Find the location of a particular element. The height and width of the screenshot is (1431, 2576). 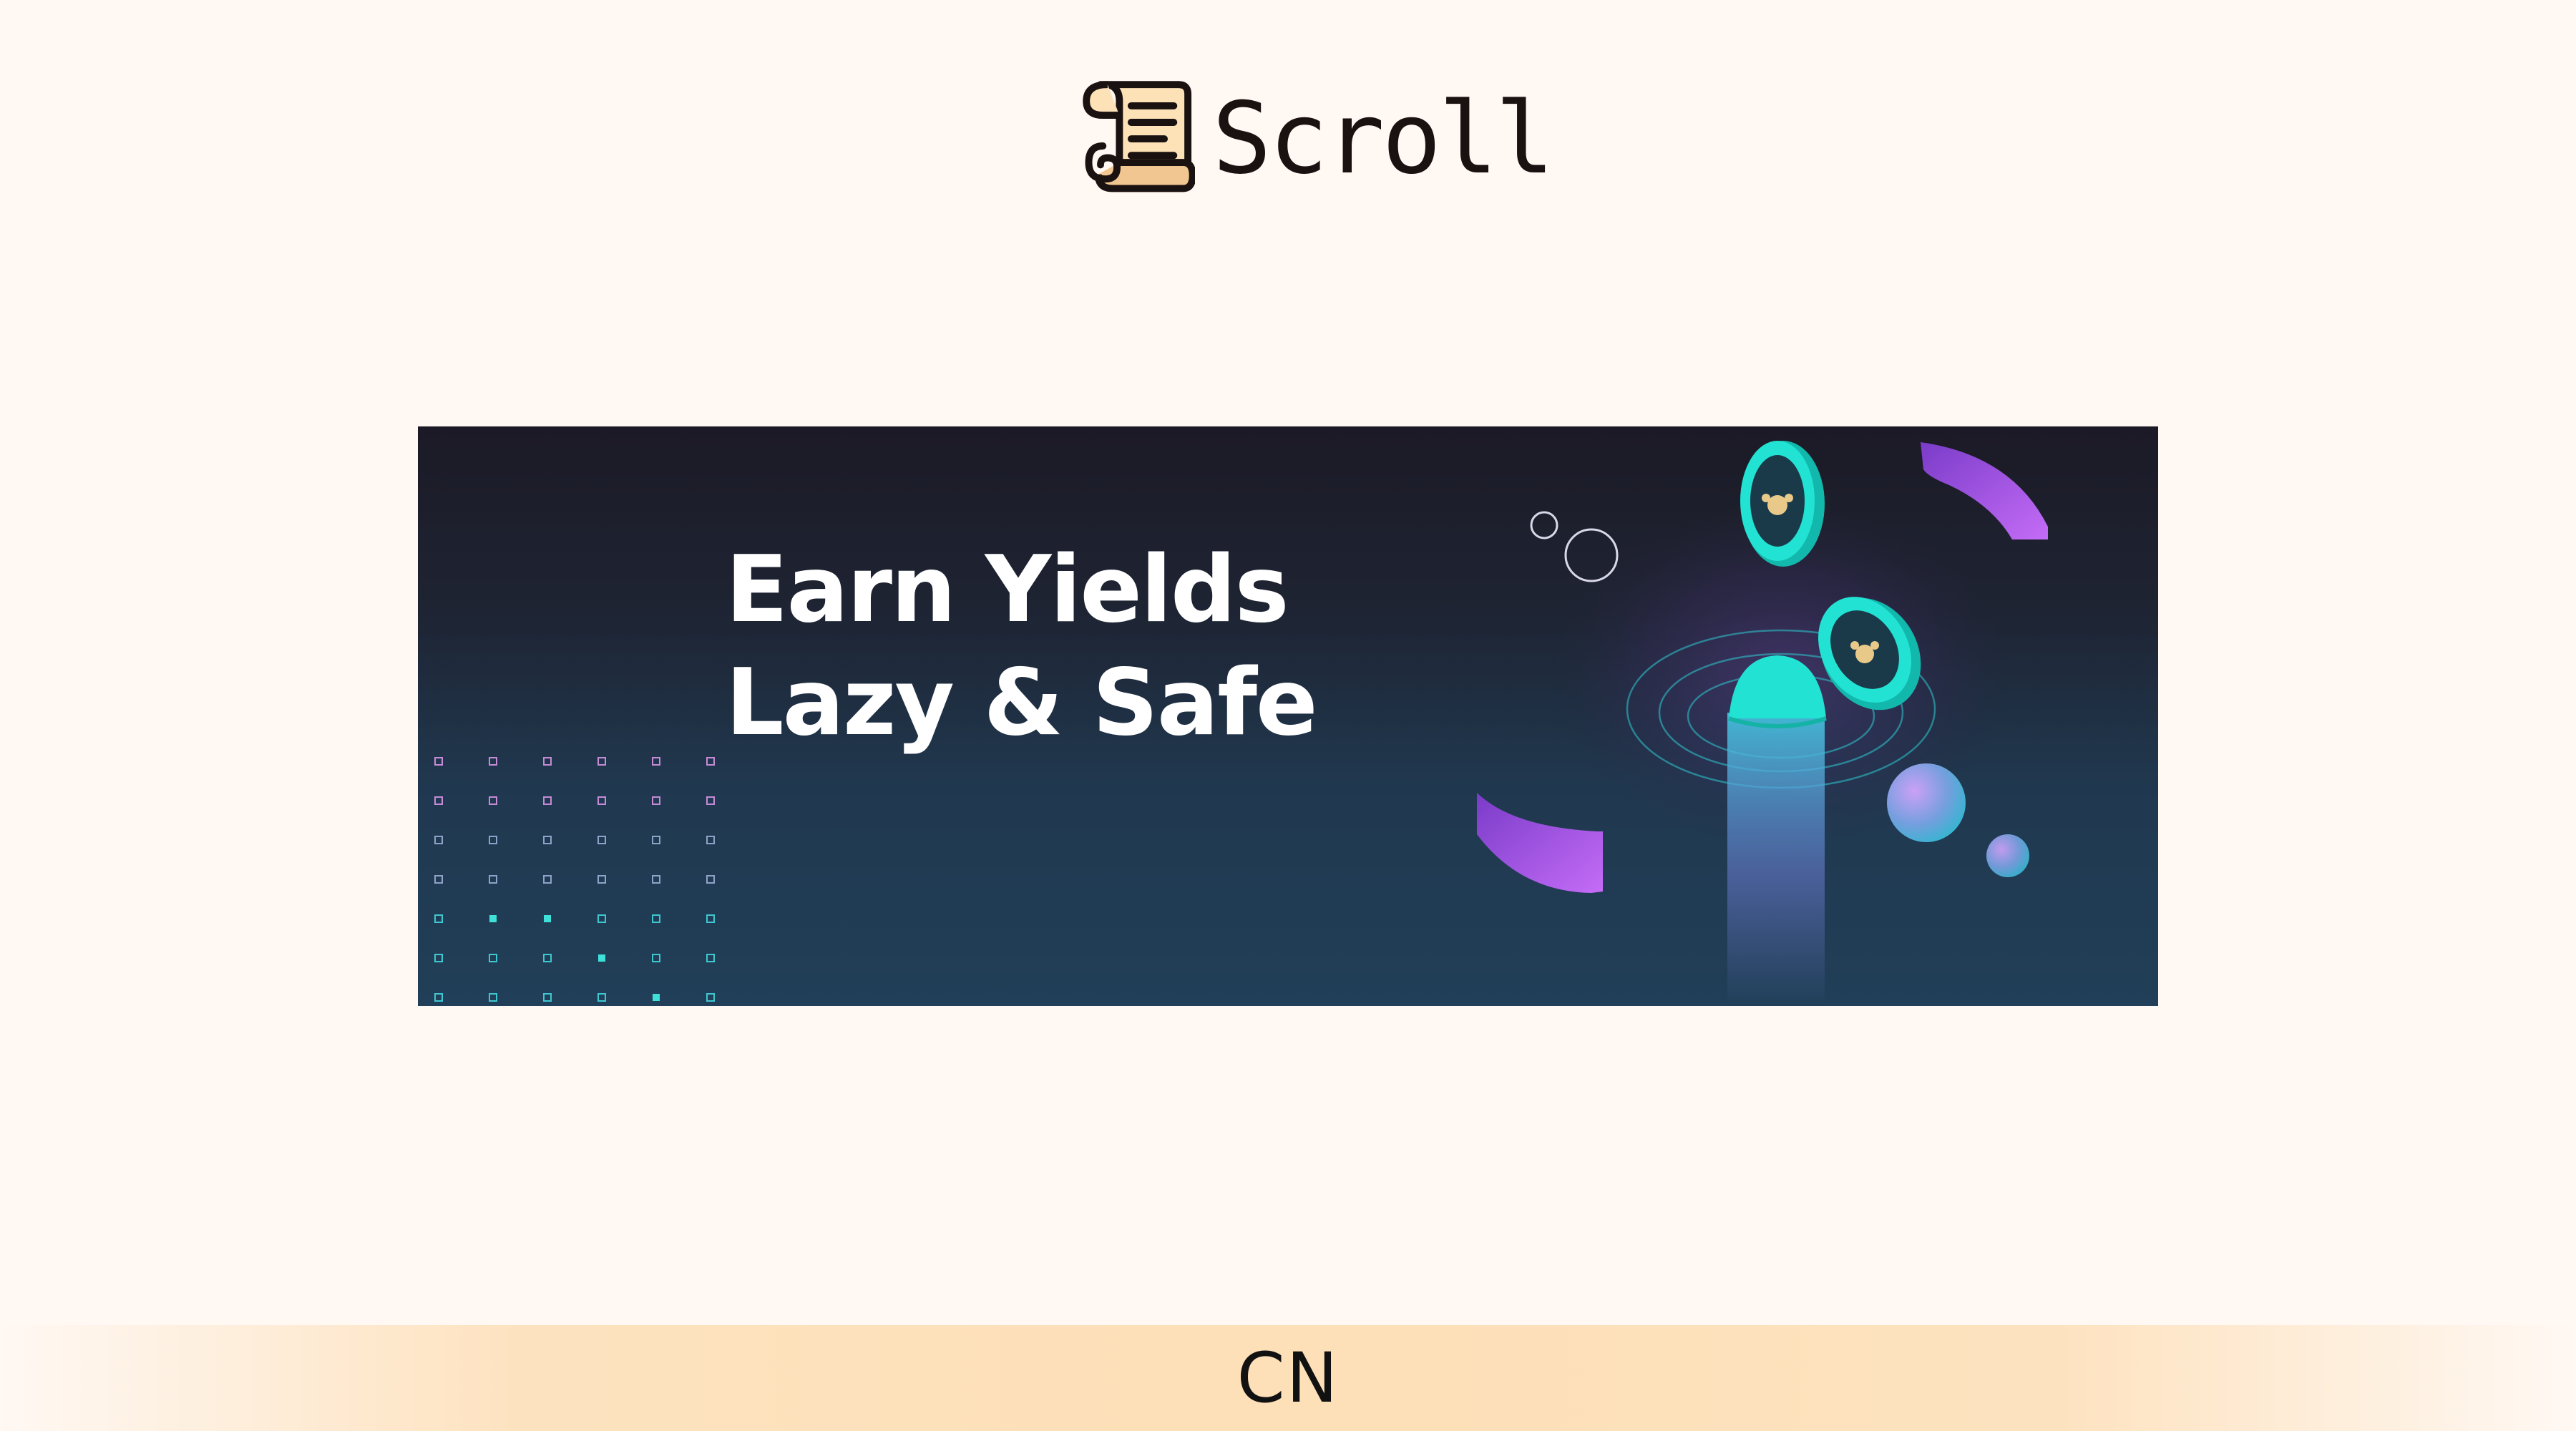

language-label: CN is located at coordinates (1288, 1378).